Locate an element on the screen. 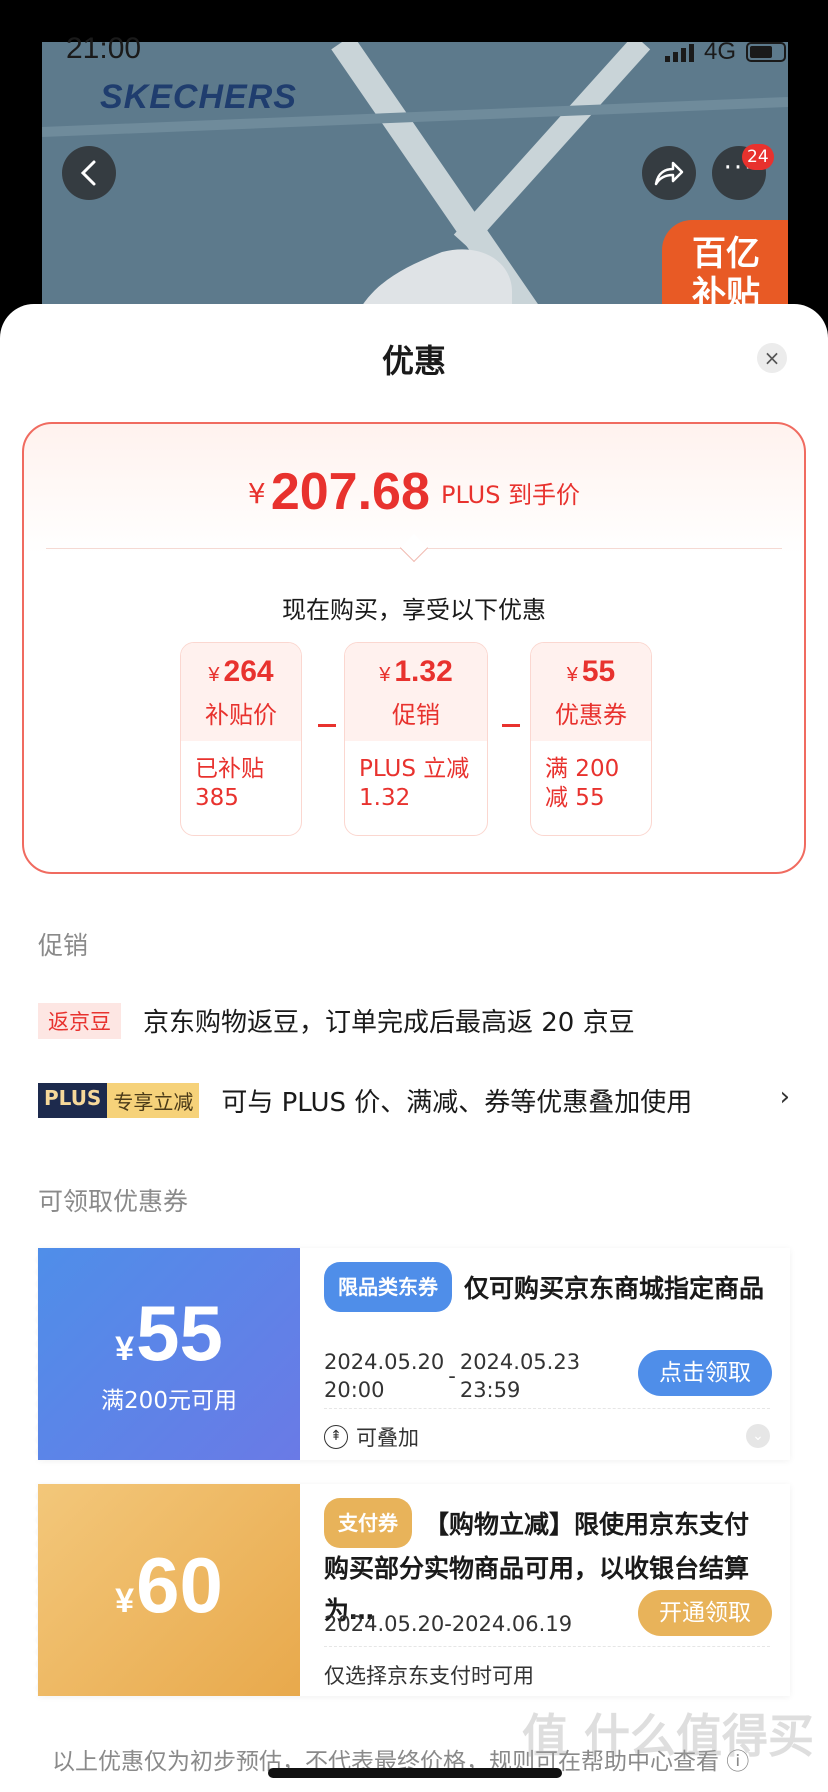 Image resolution: width=828 pixels, height=1792 pixels. coupon-footer: ⇞ 可叠加 is located at coordinates (371, 1437).